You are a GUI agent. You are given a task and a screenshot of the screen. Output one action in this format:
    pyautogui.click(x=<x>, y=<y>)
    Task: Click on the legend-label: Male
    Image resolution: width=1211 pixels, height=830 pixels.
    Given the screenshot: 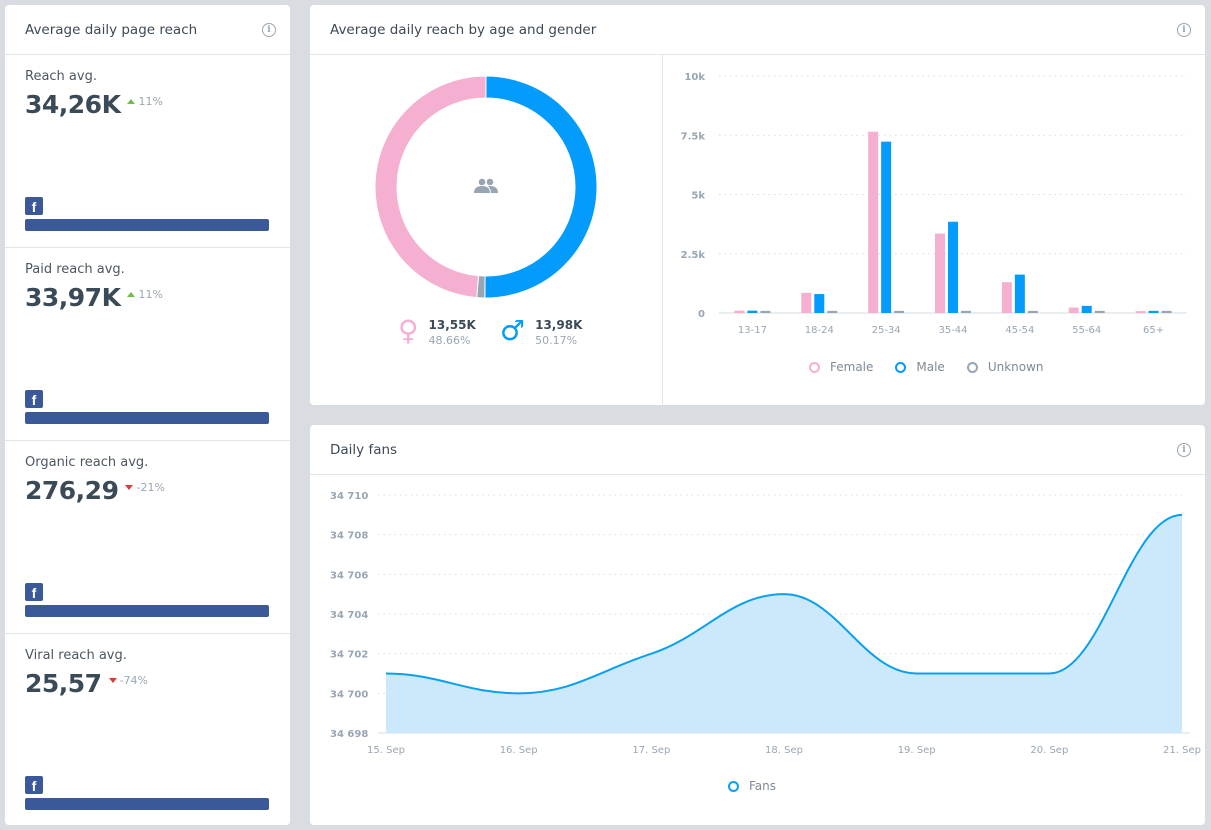 What is the action you would take?
    pyautogui.click(x=930, y=367)
    